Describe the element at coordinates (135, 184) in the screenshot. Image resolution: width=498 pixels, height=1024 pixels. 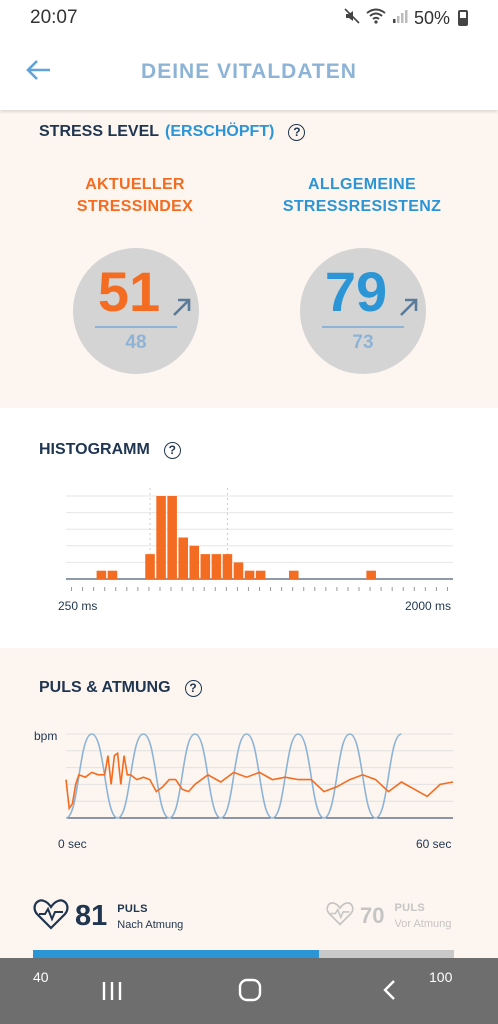
I see `current-stress-title-line1: AKTUELLER` at that location.